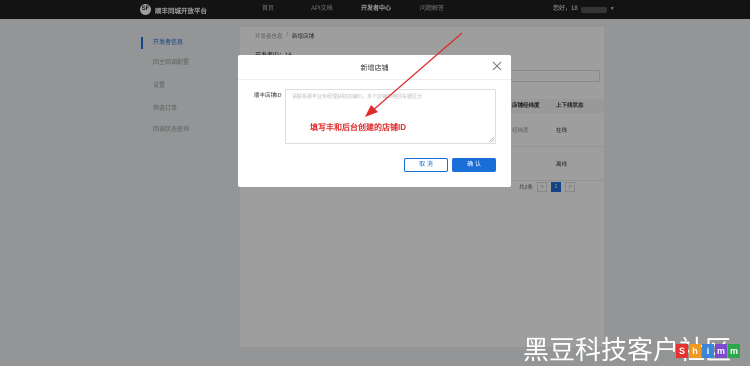  I want to click on watermark-logo-letter: S, so click(682, 351).